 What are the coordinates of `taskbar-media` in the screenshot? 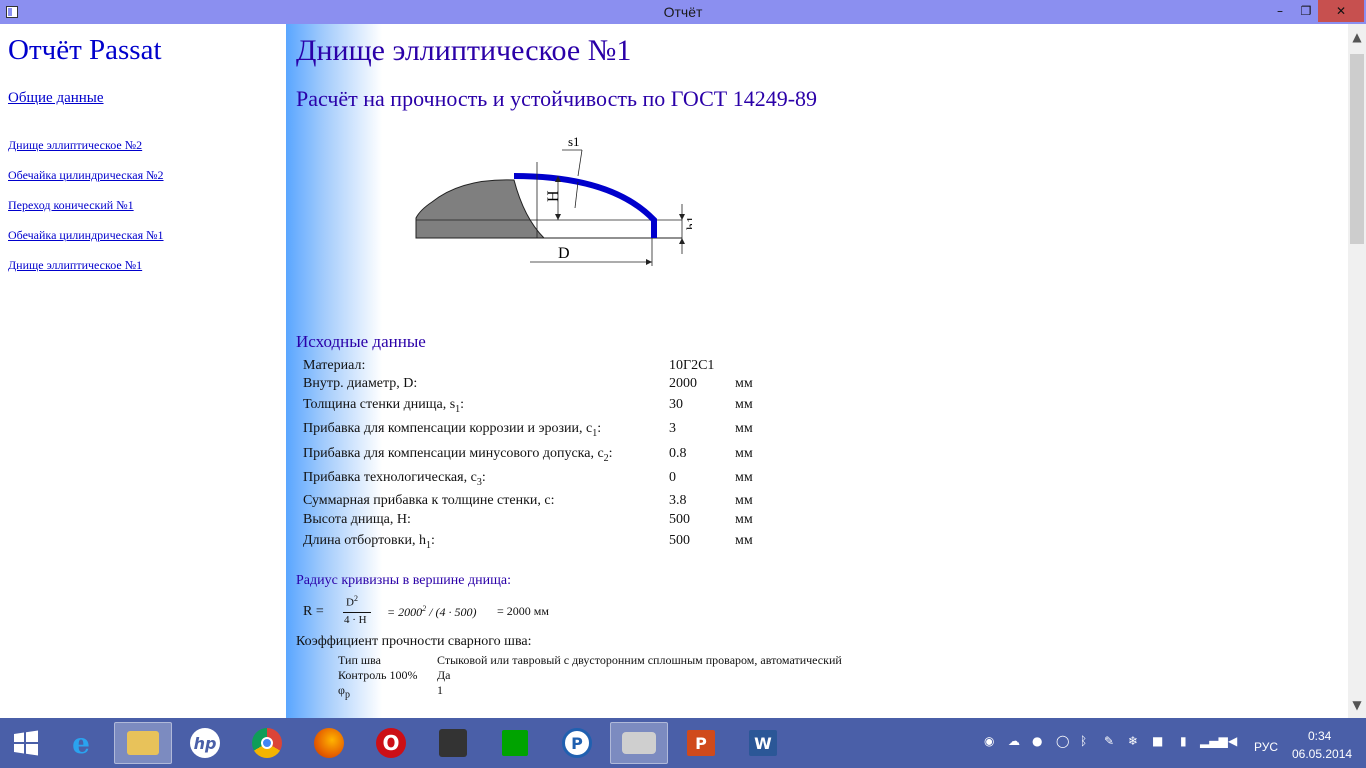 It's located at (453, 743).